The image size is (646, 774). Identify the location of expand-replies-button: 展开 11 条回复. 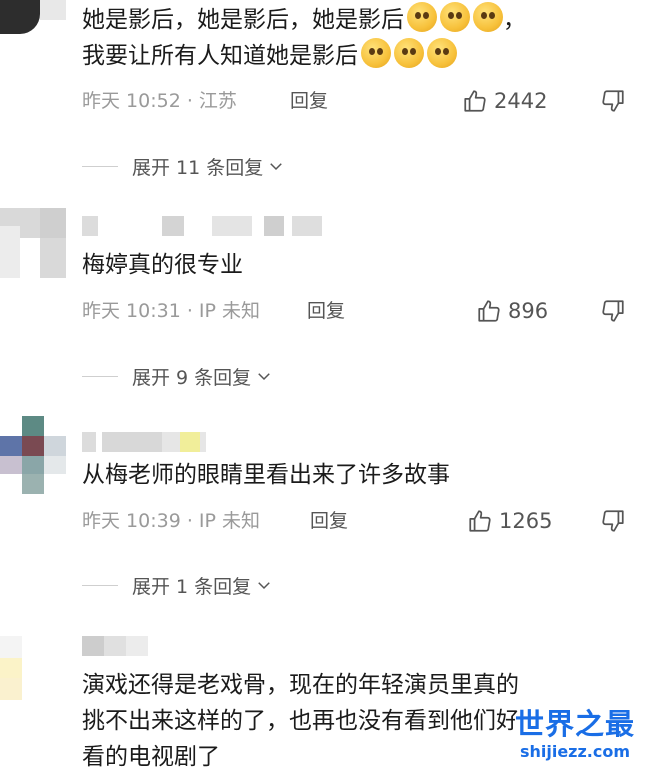
(183, 166).